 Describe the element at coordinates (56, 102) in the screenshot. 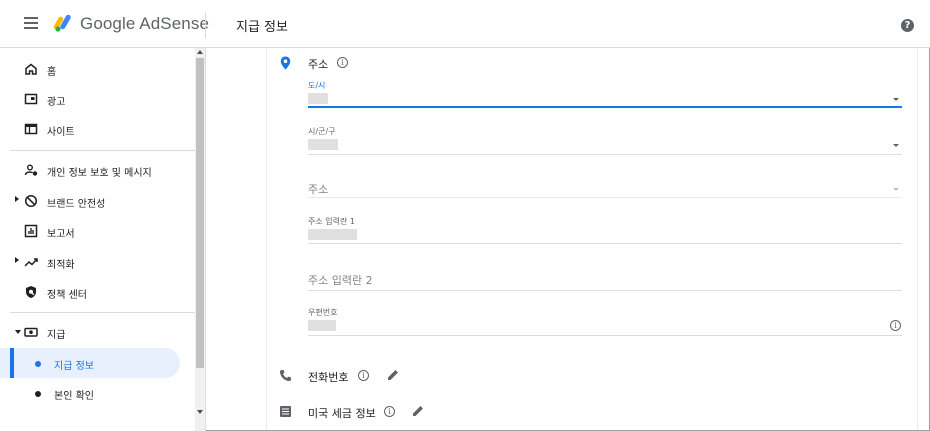

I see `sidebar-item-label: 광고` at that location.